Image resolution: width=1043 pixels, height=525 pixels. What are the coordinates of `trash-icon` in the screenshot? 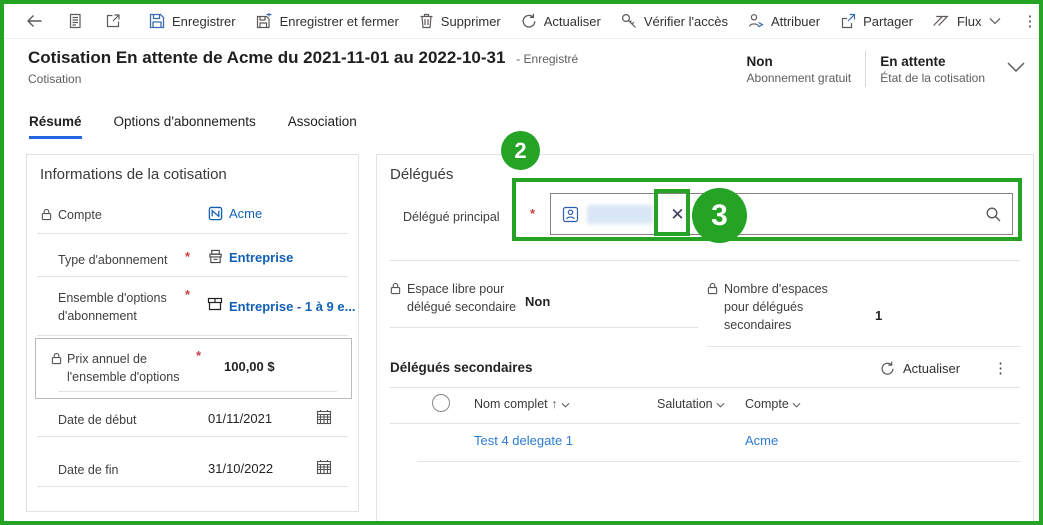 It's located at (426, 21).